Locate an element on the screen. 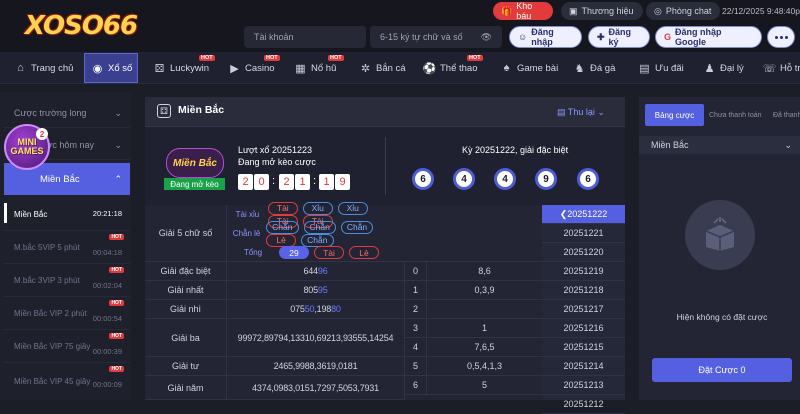  prize-label: Giải nhì is located at coordinates (186, 309).